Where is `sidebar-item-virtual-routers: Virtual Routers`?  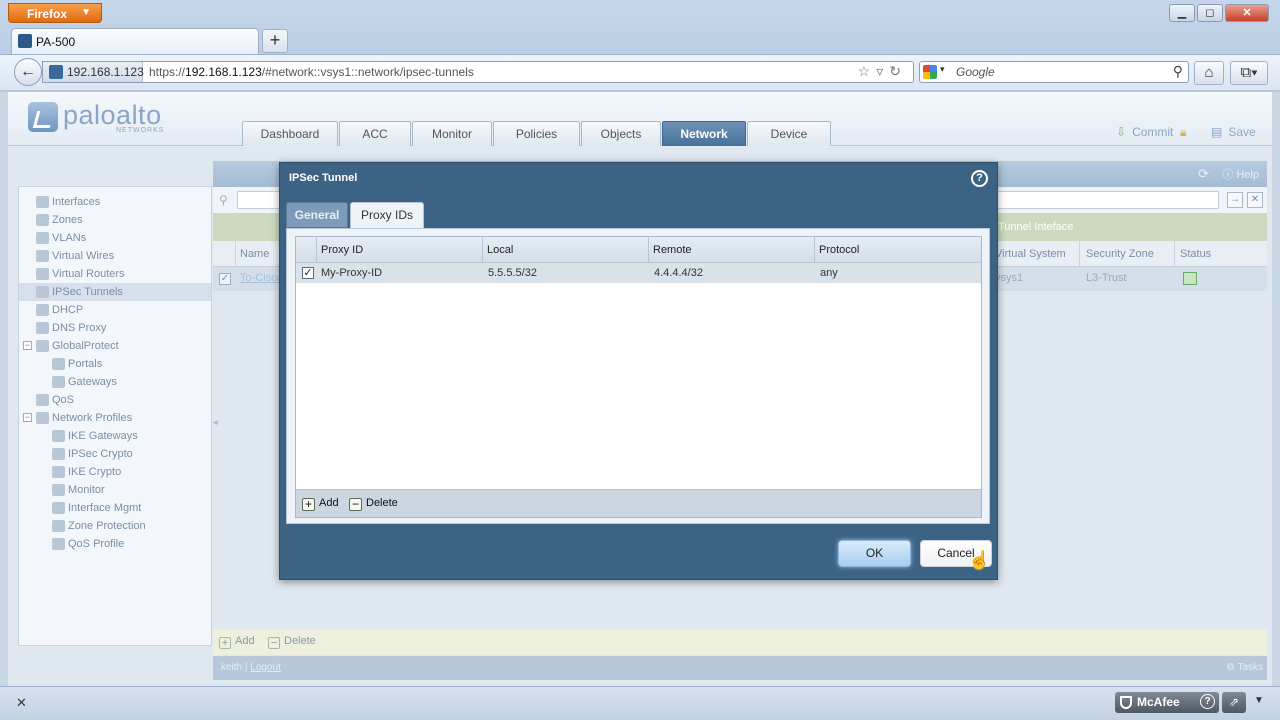
sidebar-item-virtual-routers: Virtual Routers is located at coordinates (115, 274).